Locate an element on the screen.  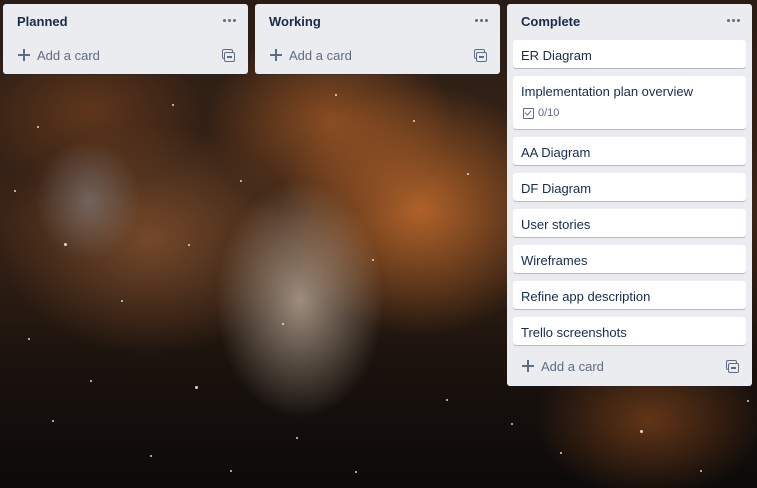
checklist-icon is located at coordinates (528, 113).